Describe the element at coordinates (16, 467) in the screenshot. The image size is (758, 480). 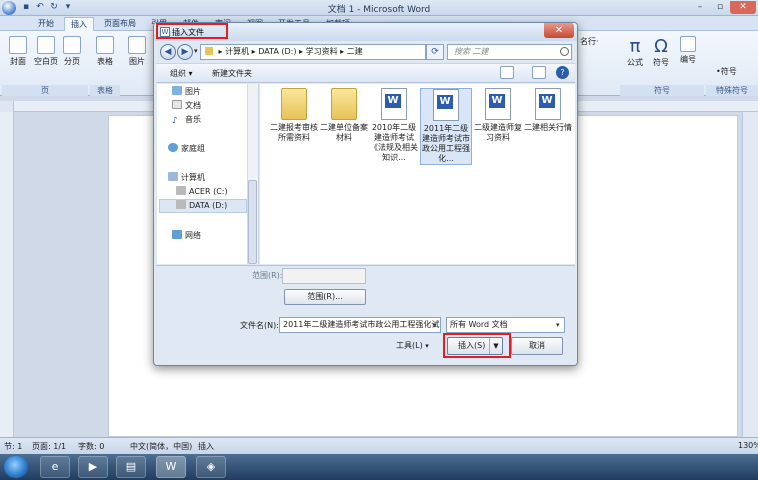
I see `start-button` at that location.